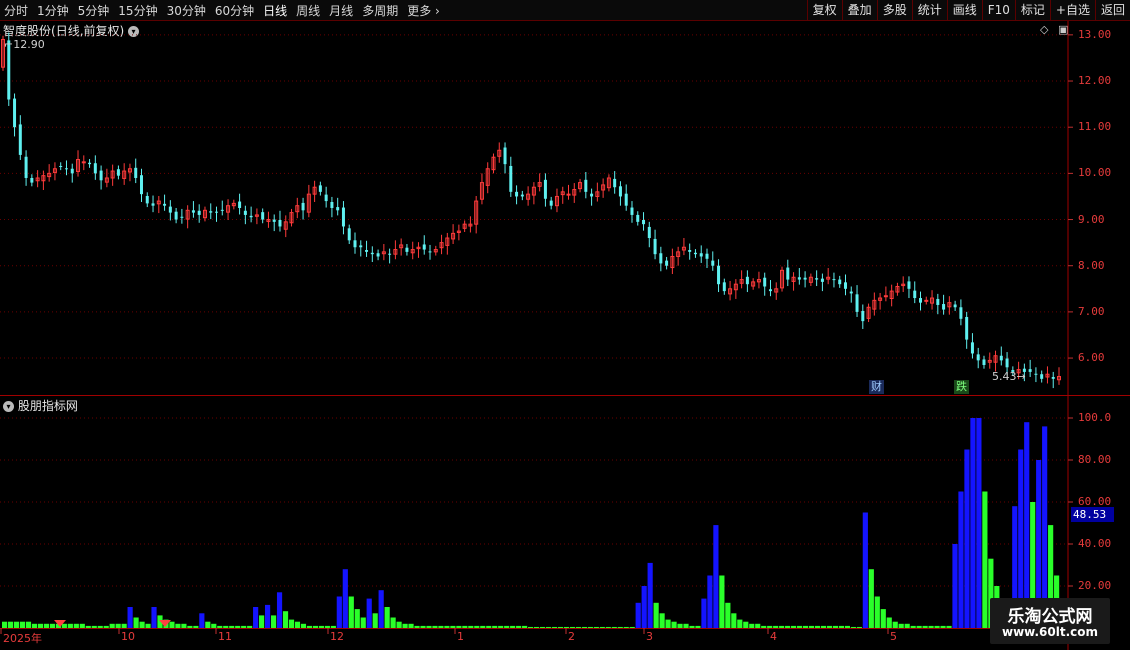 The image size is (1130, 650). I want to click on tab-9: 多周期, so click(380, 10).